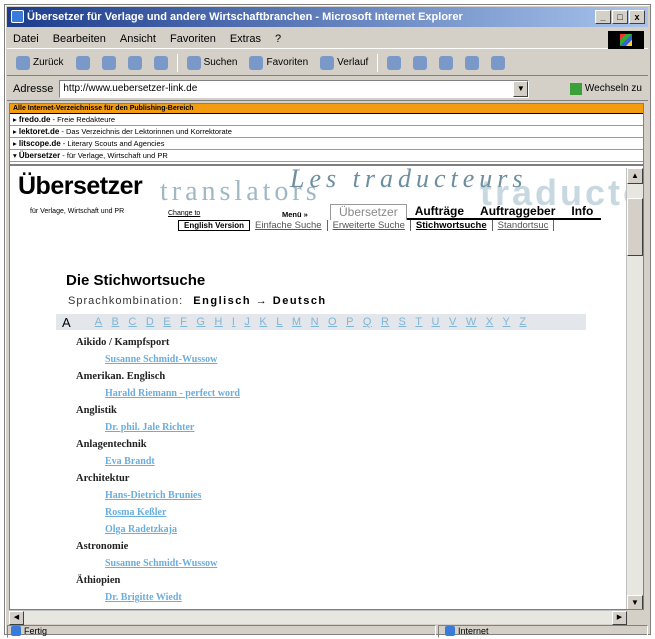  Describe the element at coordinates (369, 225) in the screenshot. I see `tab-erweiterte-suche: Erweiterte Suche` at that location.